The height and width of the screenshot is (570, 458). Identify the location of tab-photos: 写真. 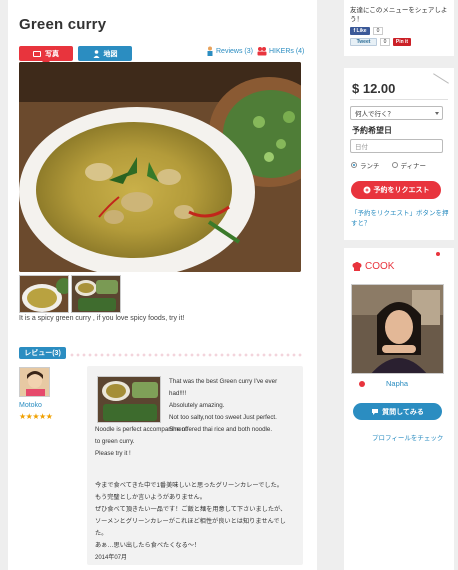
(46, 55).